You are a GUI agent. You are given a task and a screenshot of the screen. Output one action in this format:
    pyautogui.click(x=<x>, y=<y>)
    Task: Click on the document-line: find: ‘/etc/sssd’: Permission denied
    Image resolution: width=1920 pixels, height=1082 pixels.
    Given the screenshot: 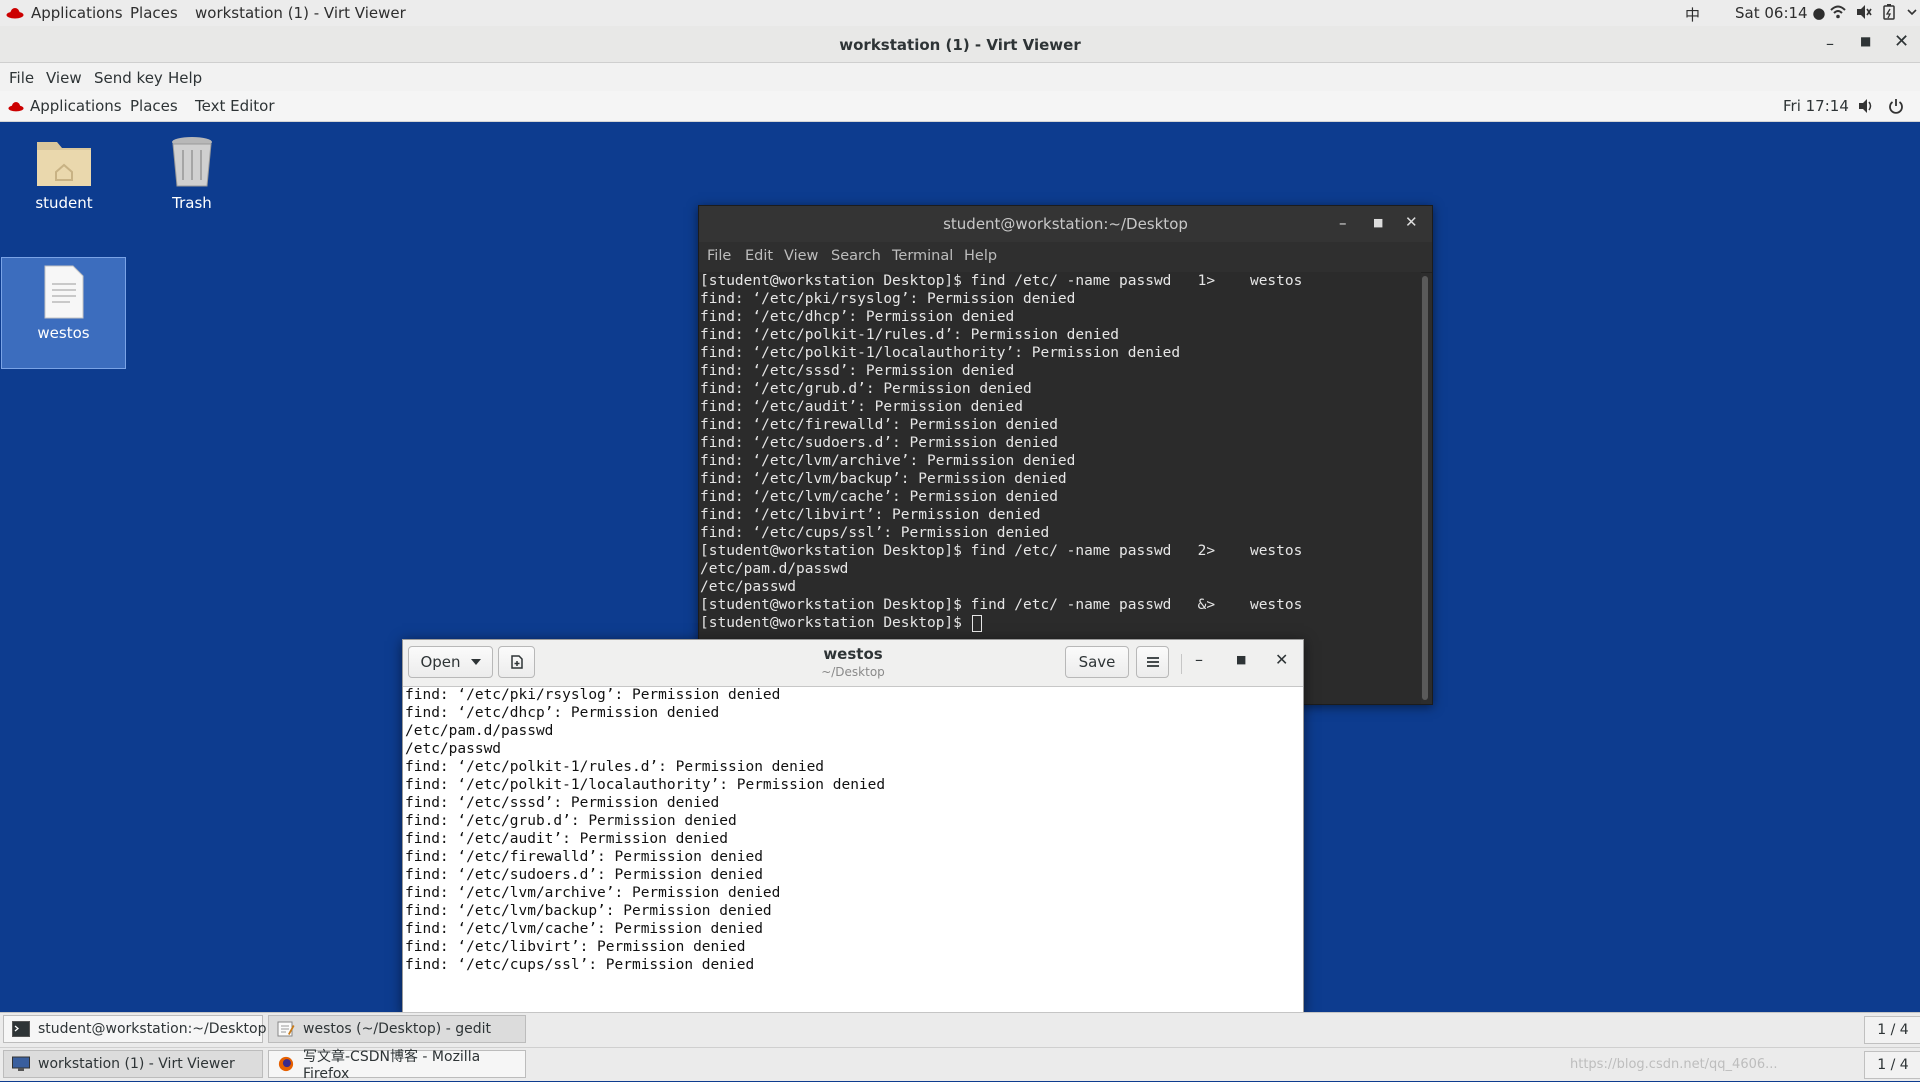 What is the action you would take?
    pyautogui.click(x=562, y=803)
    